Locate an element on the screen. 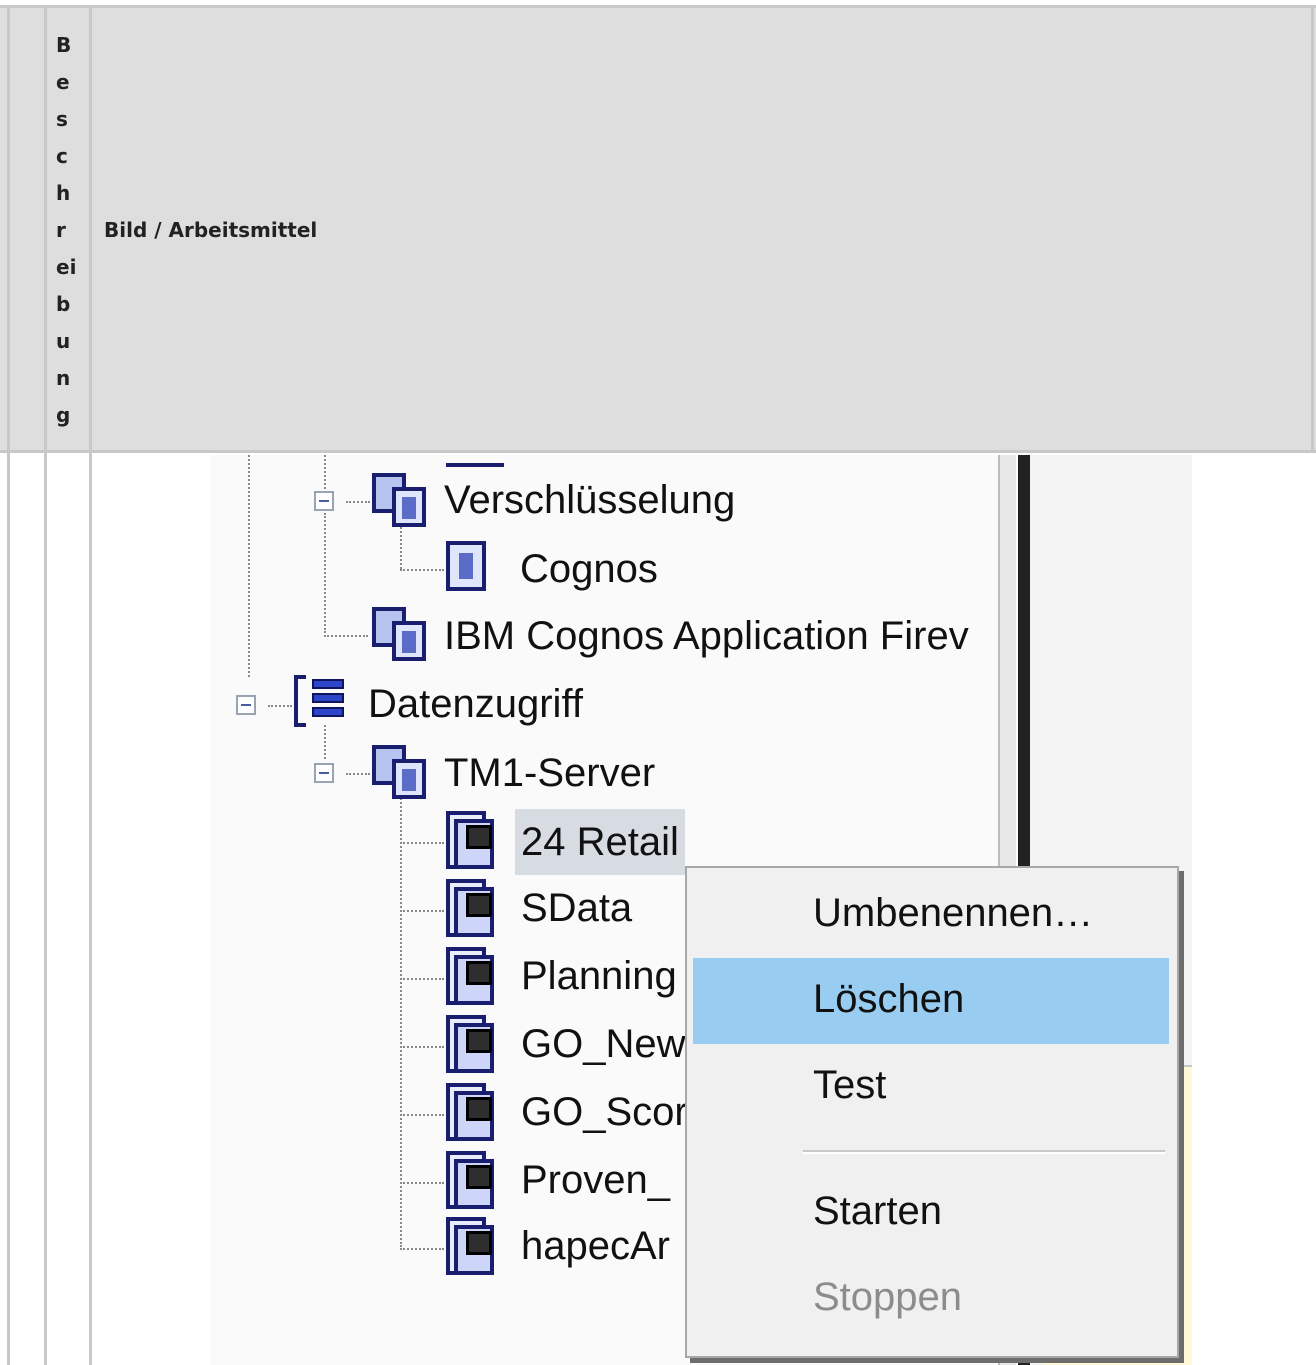 Image resolution: width=1316 pixels, height=1365 pixels. tree-item: SData is located at coordinates (576, 908).